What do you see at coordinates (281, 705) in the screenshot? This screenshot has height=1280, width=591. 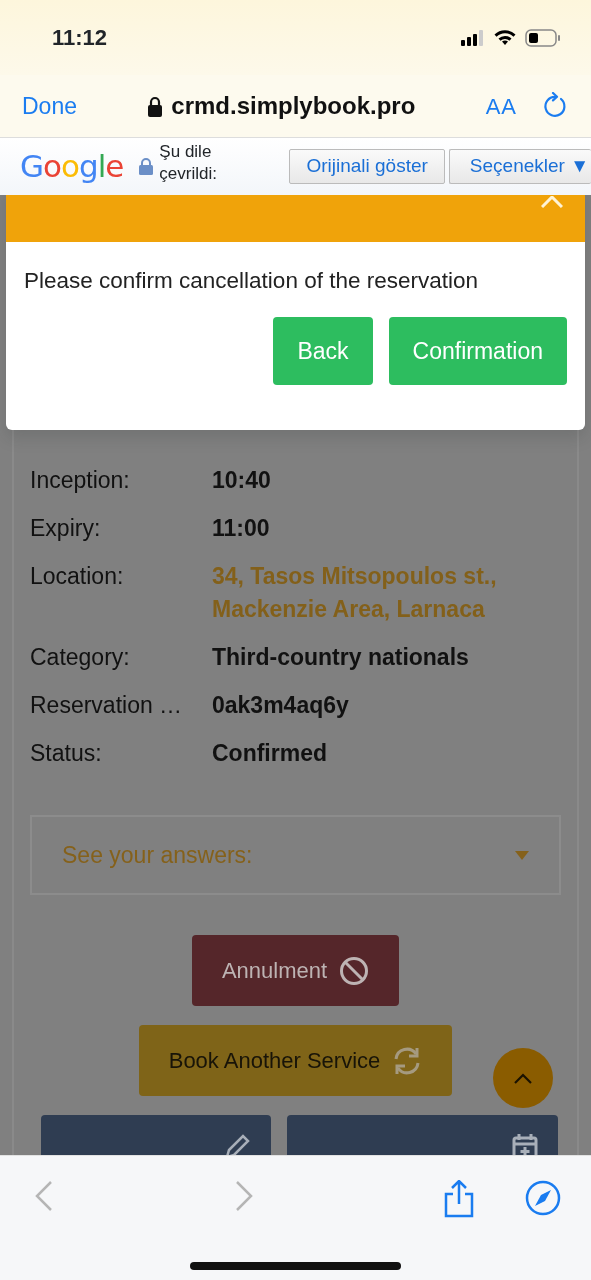 I see `detail-value: 0ak3m4aq6y` at bounding box center [281, 705].